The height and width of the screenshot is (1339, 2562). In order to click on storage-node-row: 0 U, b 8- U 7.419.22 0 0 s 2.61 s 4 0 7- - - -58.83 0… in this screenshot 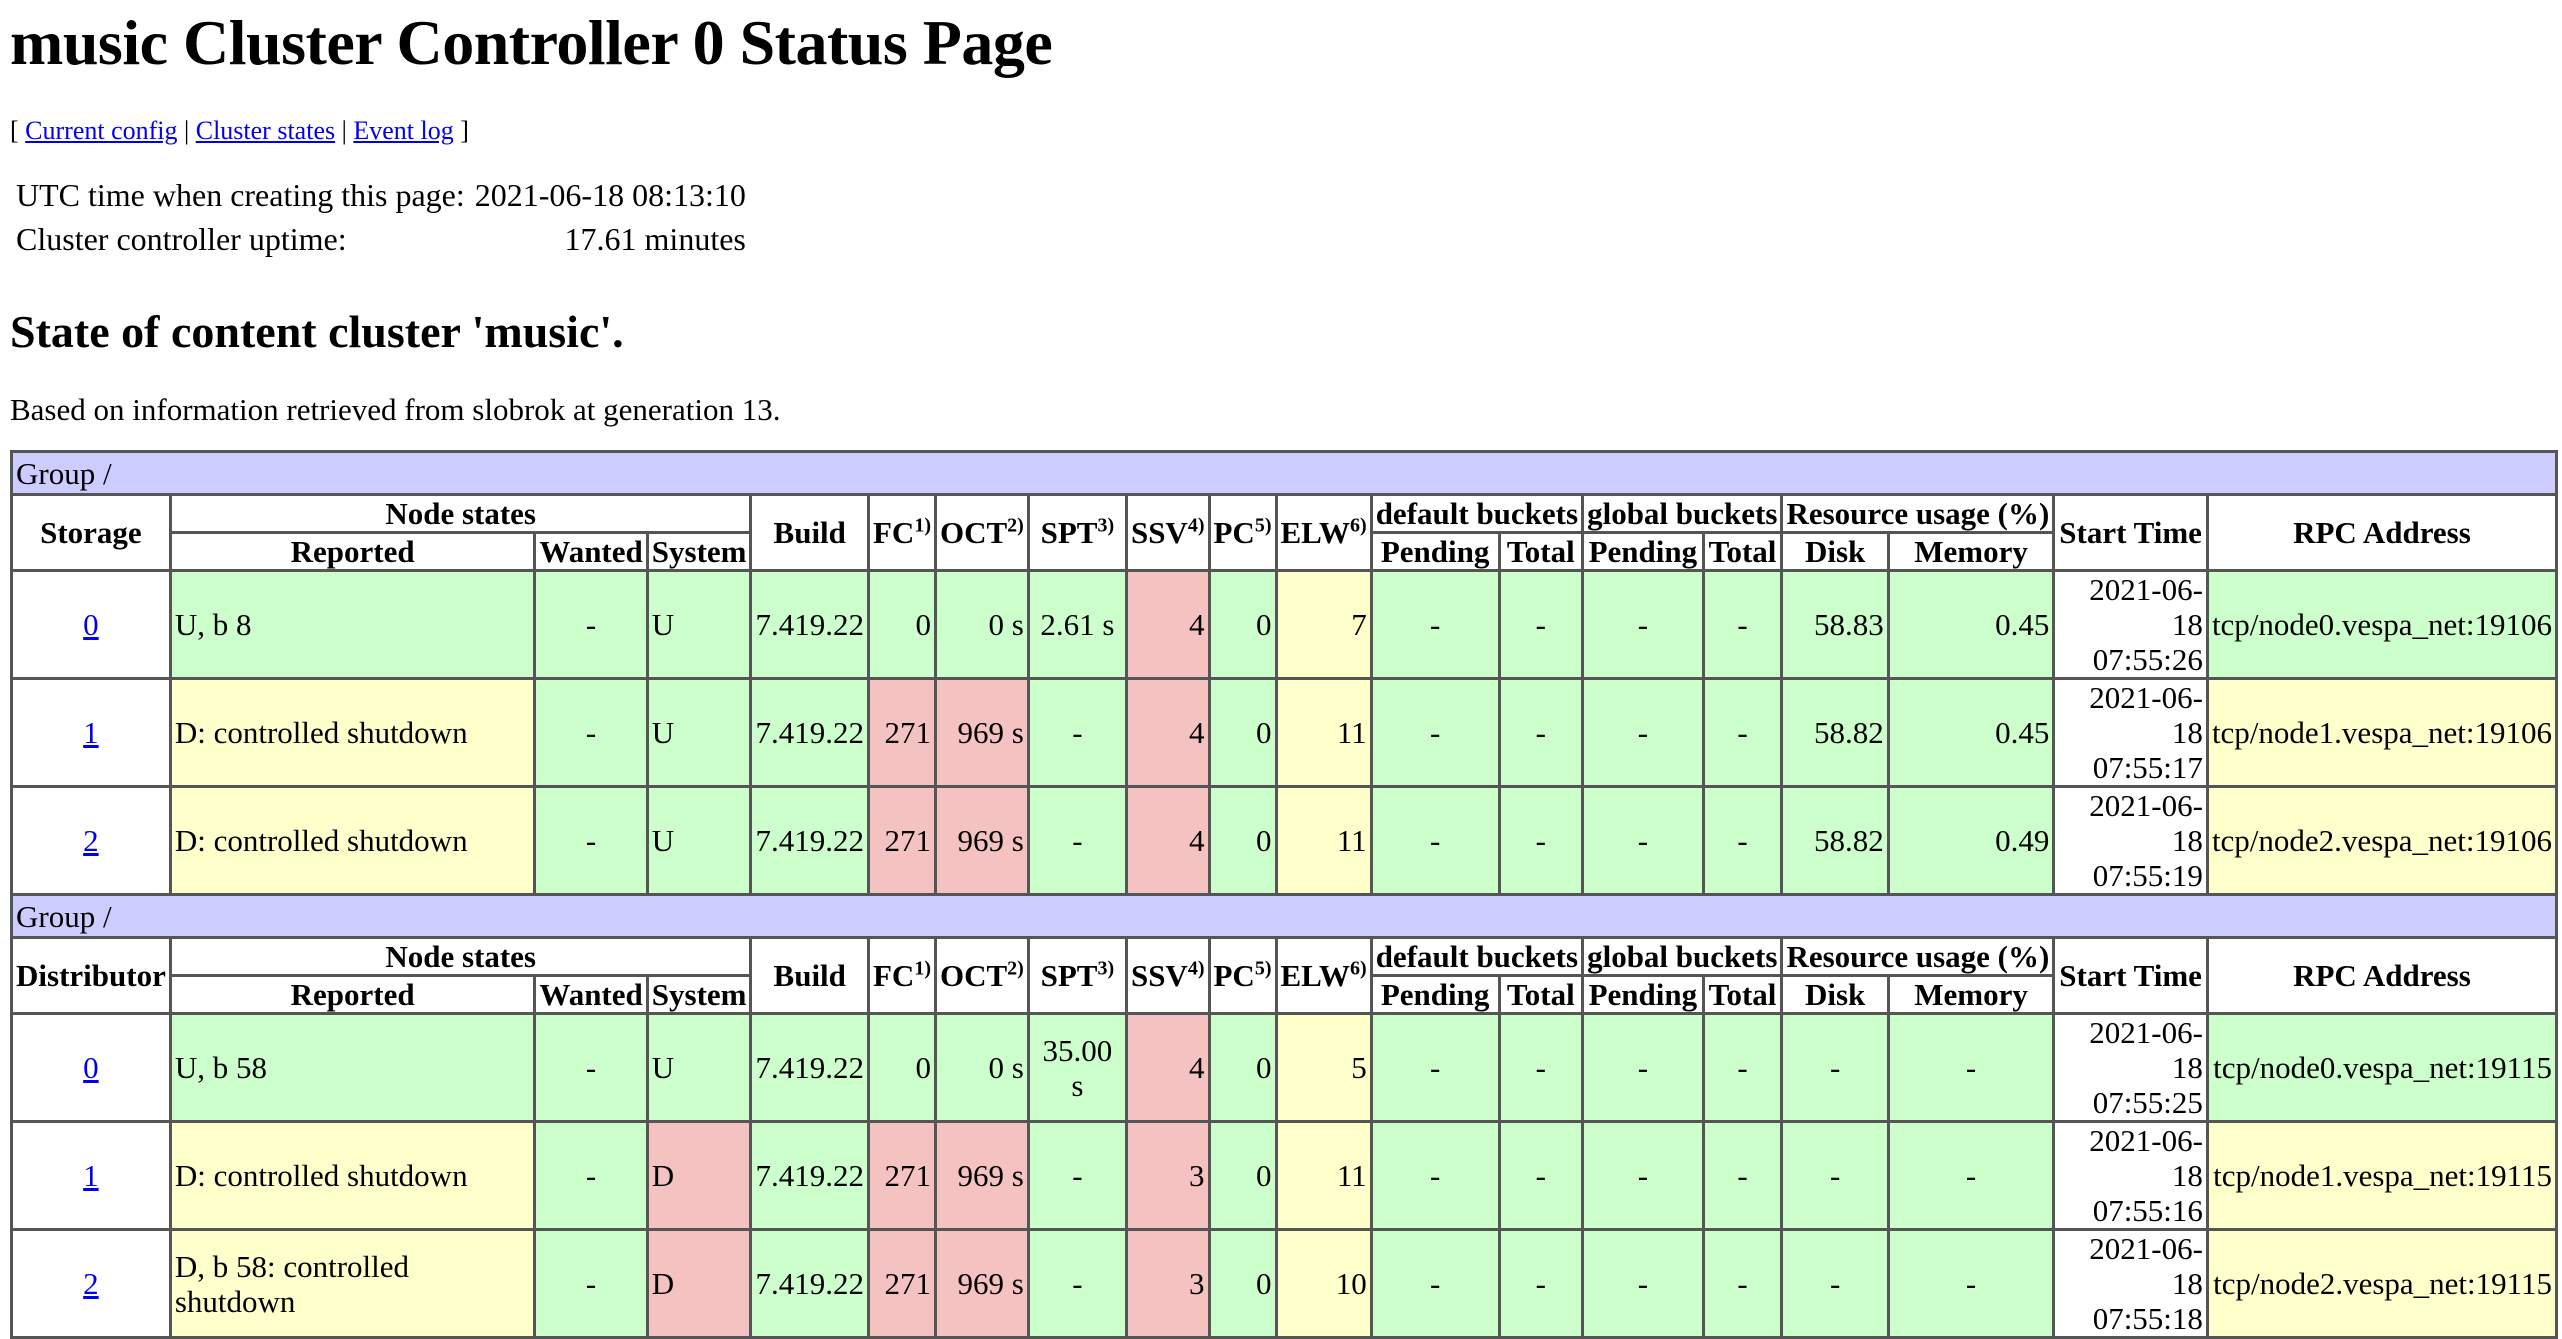, I will do `click(1284, 624)`.